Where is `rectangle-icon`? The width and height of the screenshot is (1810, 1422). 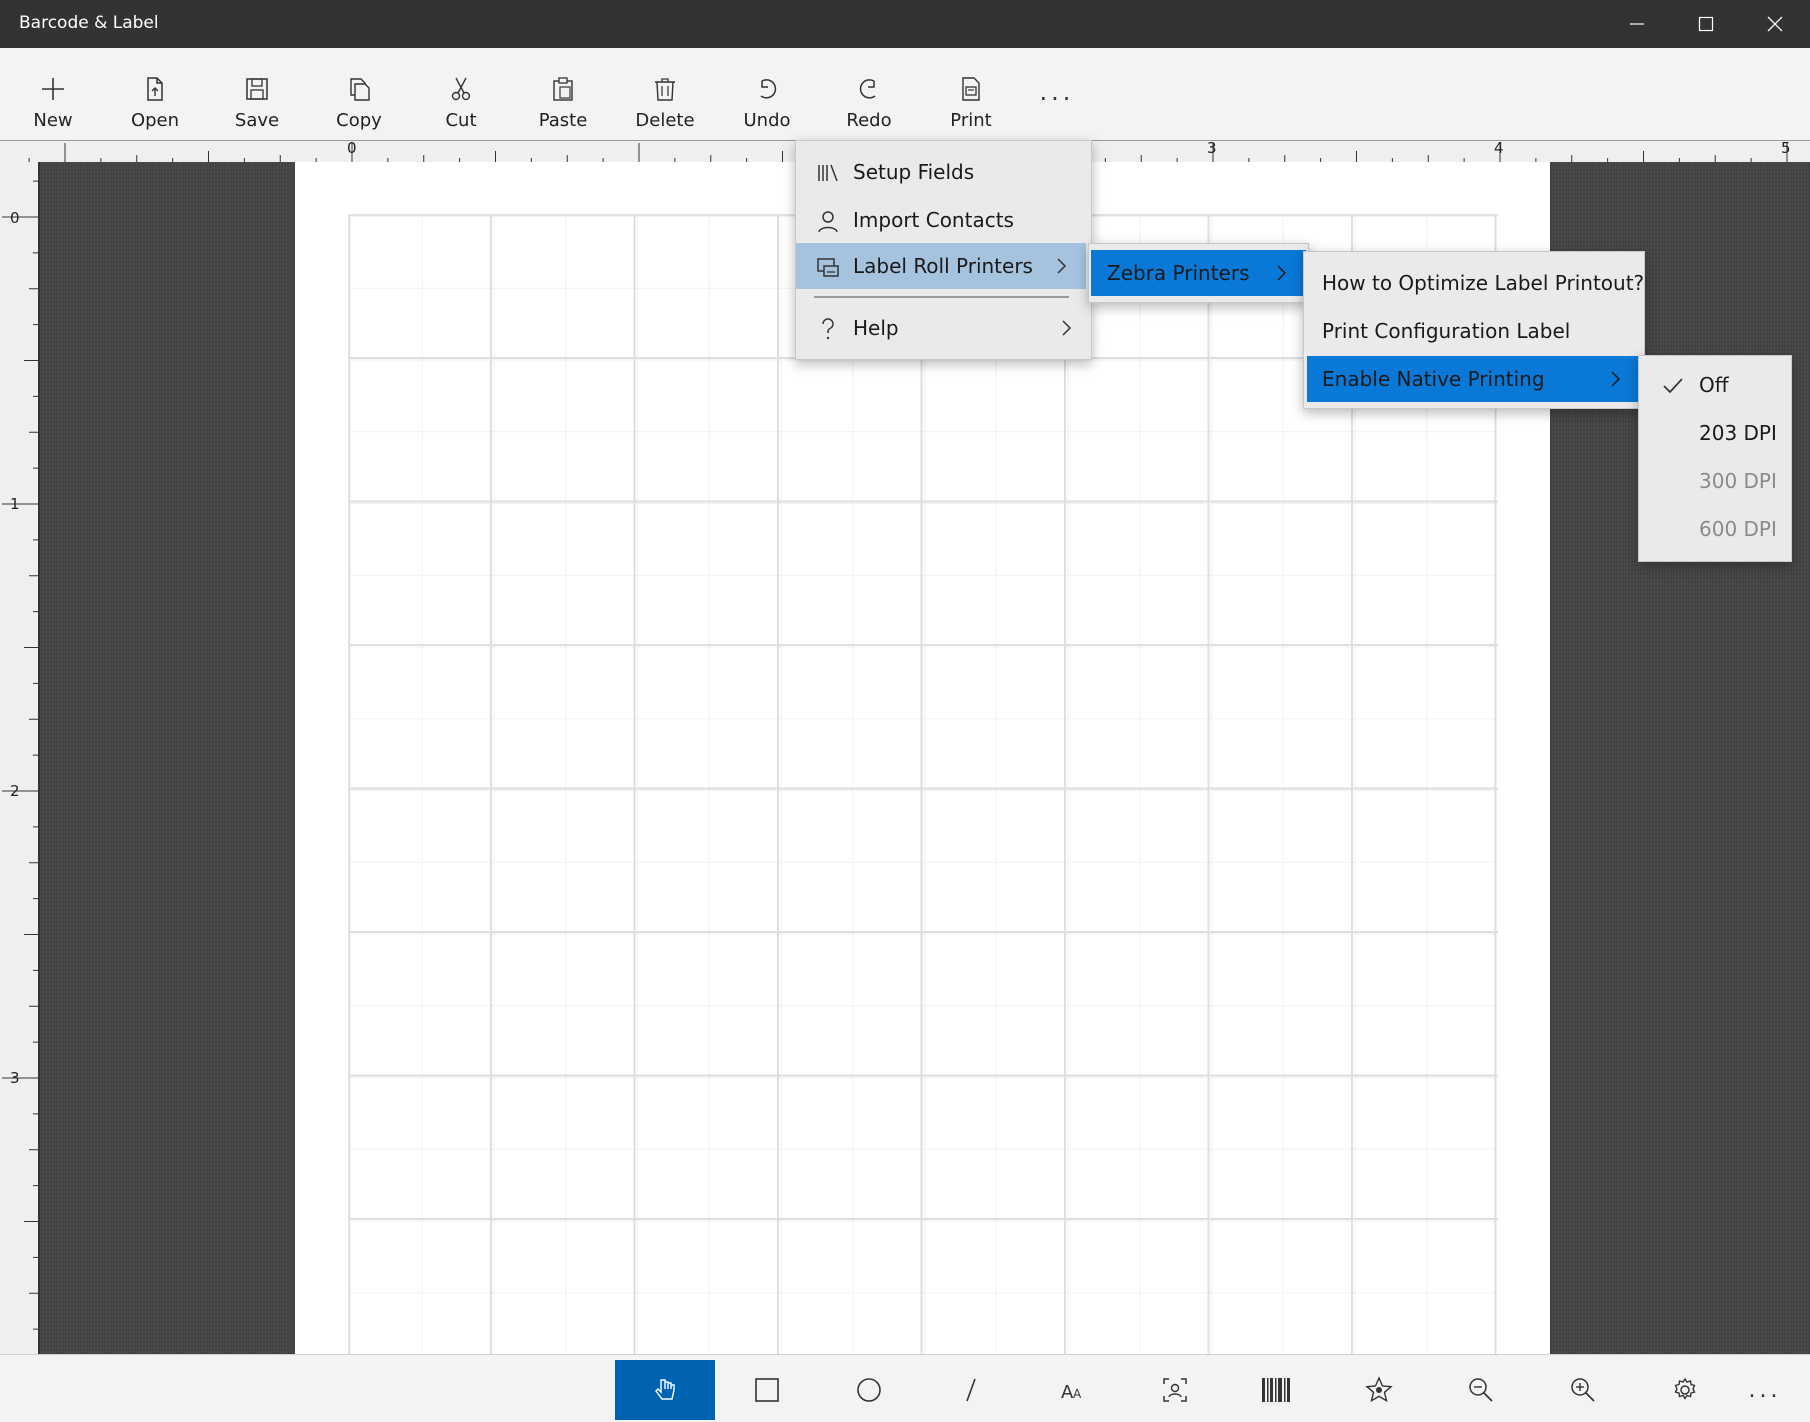 rectangle-icon is located at coordinates (767, 1390).